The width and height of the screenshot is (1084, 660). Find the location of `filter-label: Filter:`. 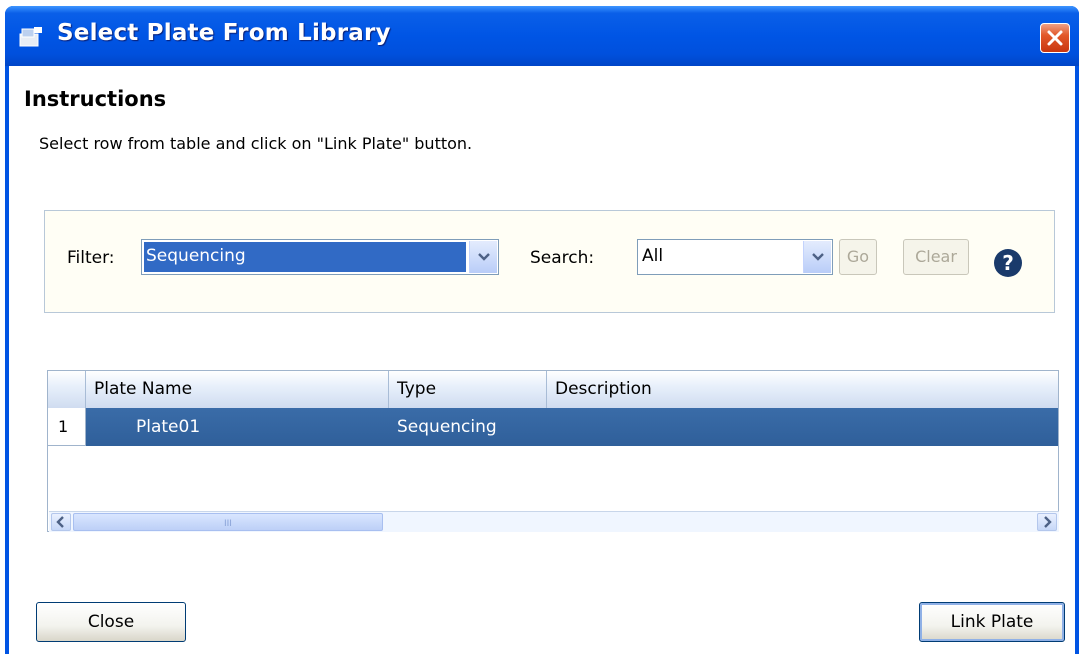

filter-label: Filter: is located at coordinates (91, 258).